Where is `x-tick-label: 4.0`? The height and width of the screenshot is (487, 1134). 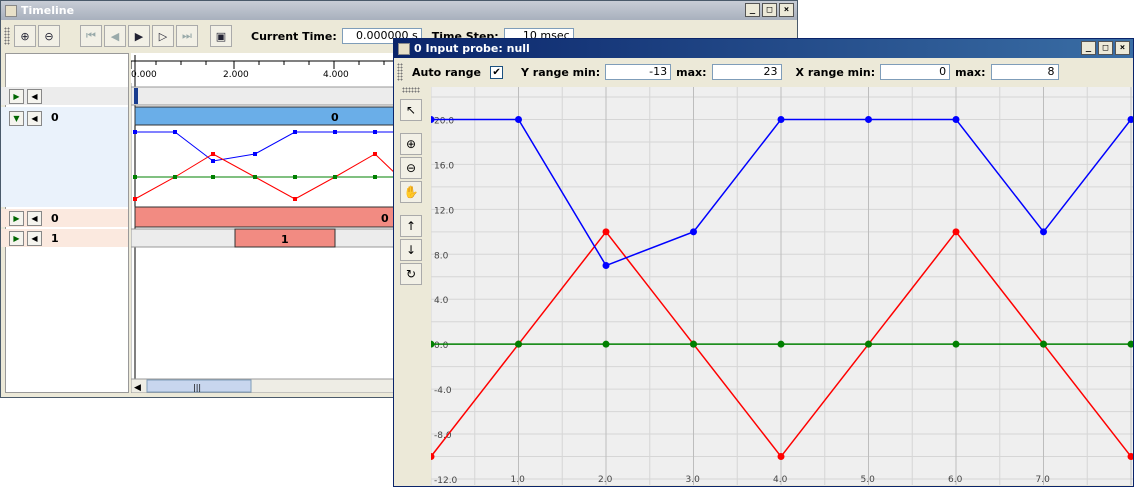
x-tick-label: 4.0 is located at coordinates (780, 480).